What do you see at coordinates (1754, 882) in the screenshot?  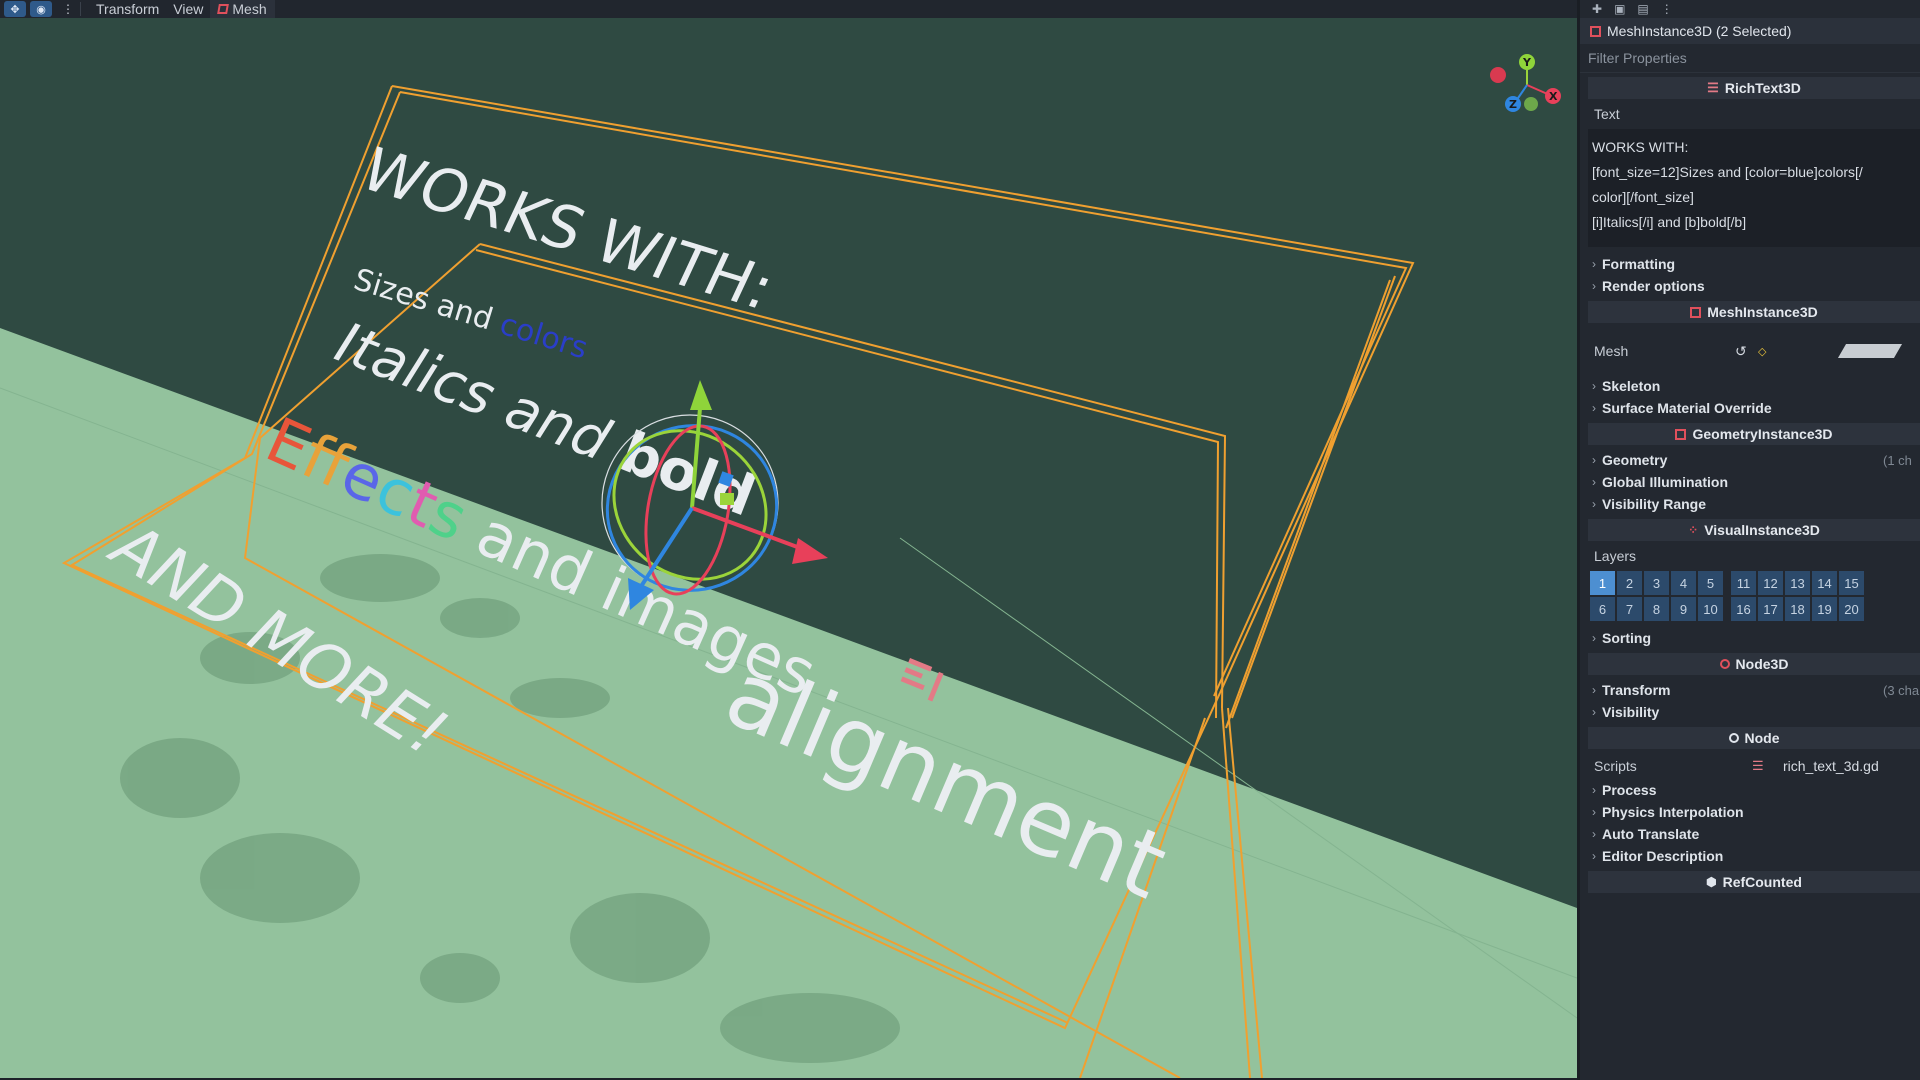 I see `section-refcounted: ⬢ RefCounted` at bounding box center [1754, 882].